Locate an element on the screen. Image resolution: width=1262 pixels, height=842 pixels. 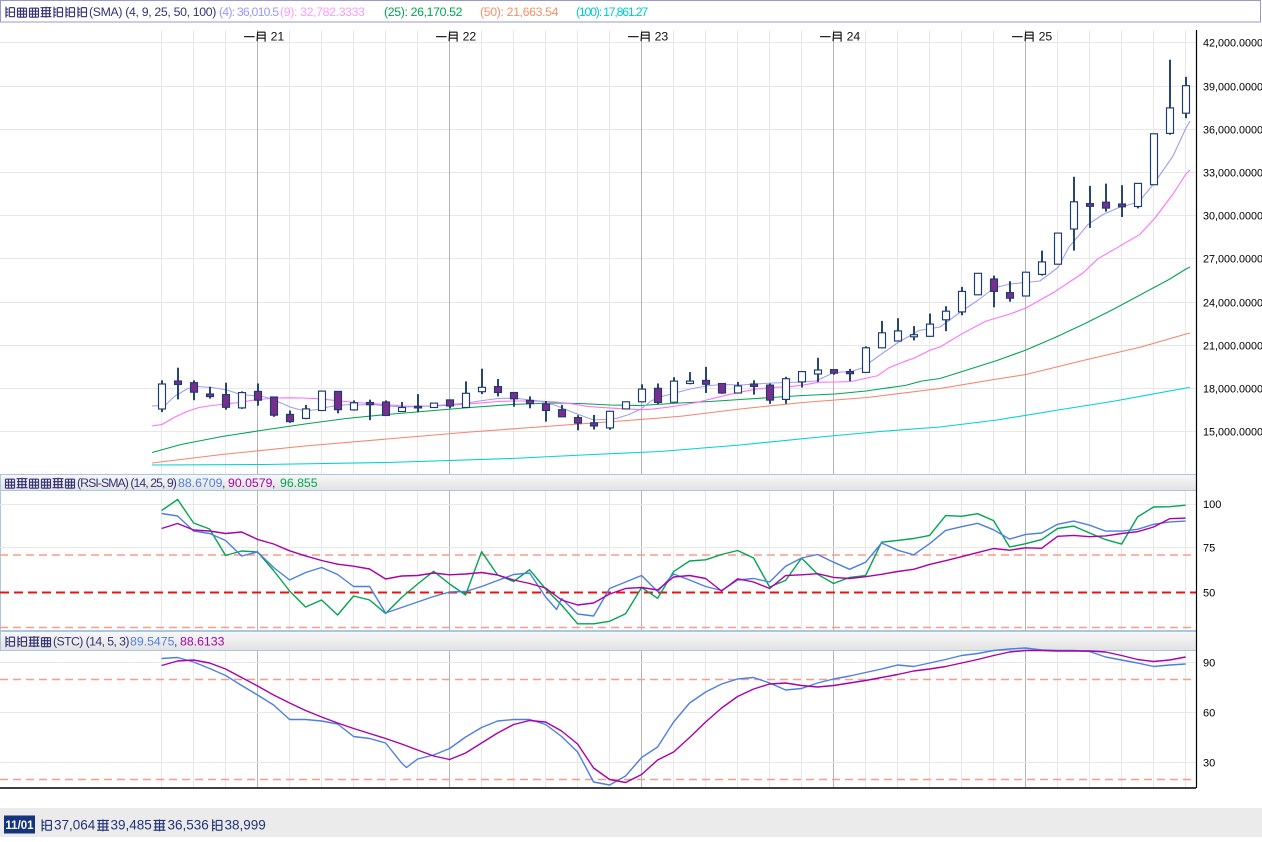
svg-text: 24,000.0000 is located at coordinates (1232, 304).